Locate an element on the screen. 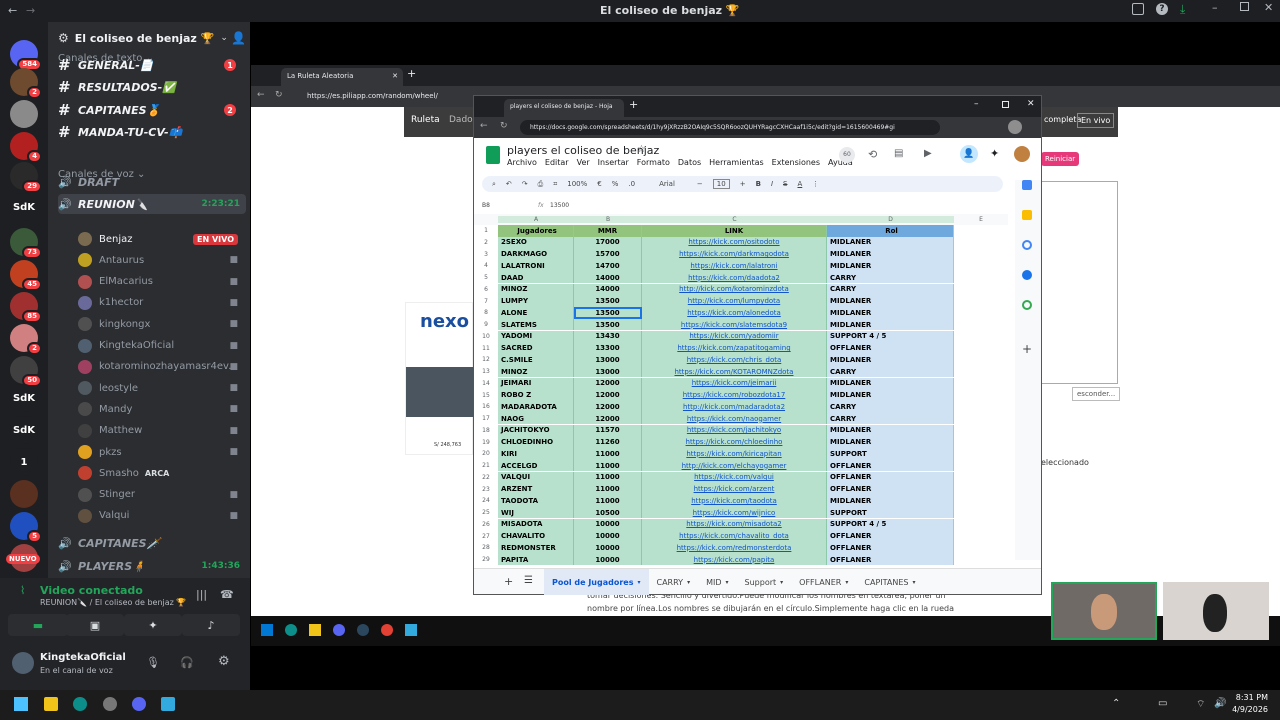 The image size is (1280, 720). cell-link: https://kick.com/misadota2 is located at coordinates (734, 524).